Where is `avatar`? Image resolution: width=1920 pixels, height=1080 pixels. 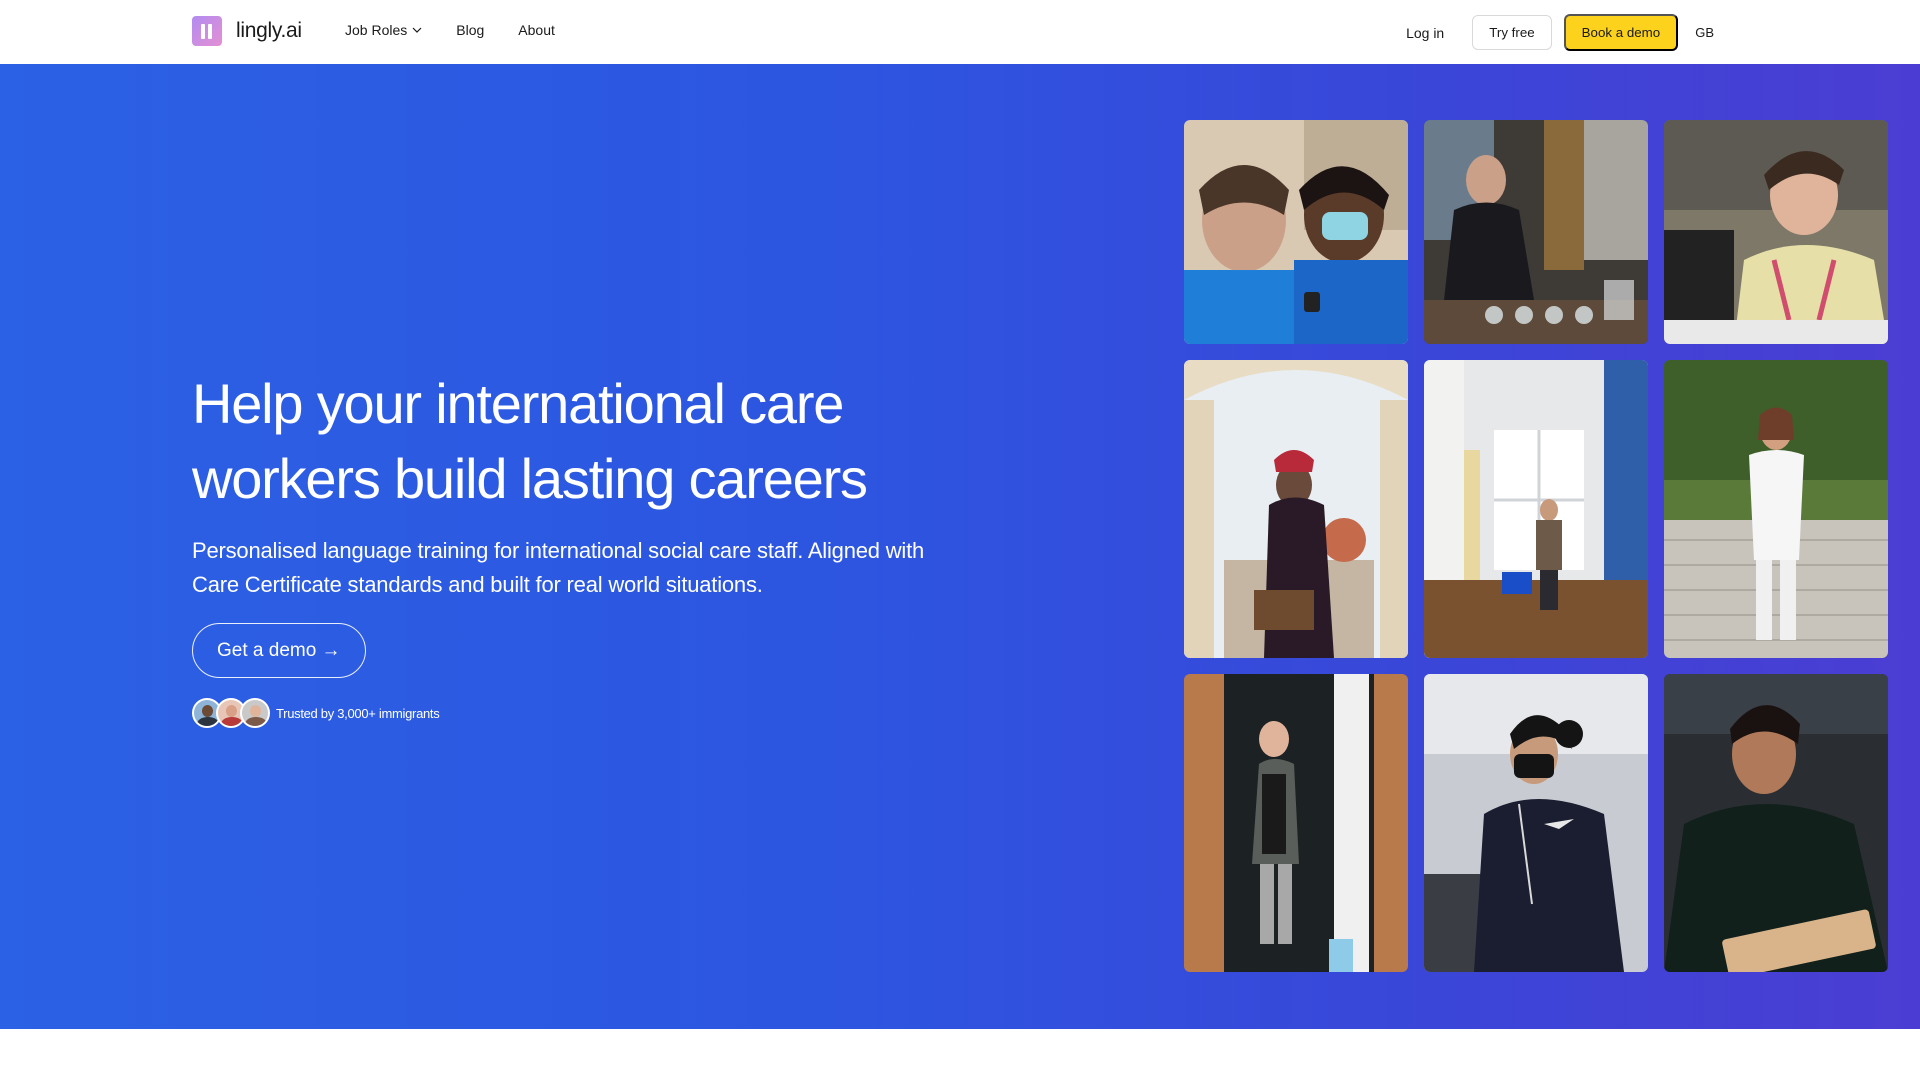 avatar is located at coordinates (255, 713).